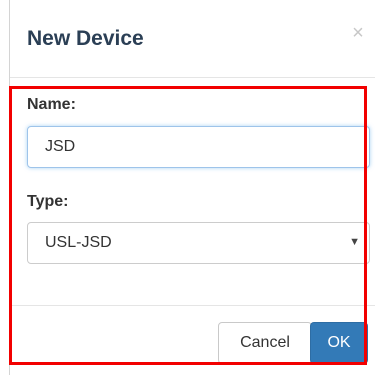 The width and height of the screenshot is (375, 375). Describe the element at coordinates (85, 38) in the screenshot. I see `dialog-title: New Device` at that location.